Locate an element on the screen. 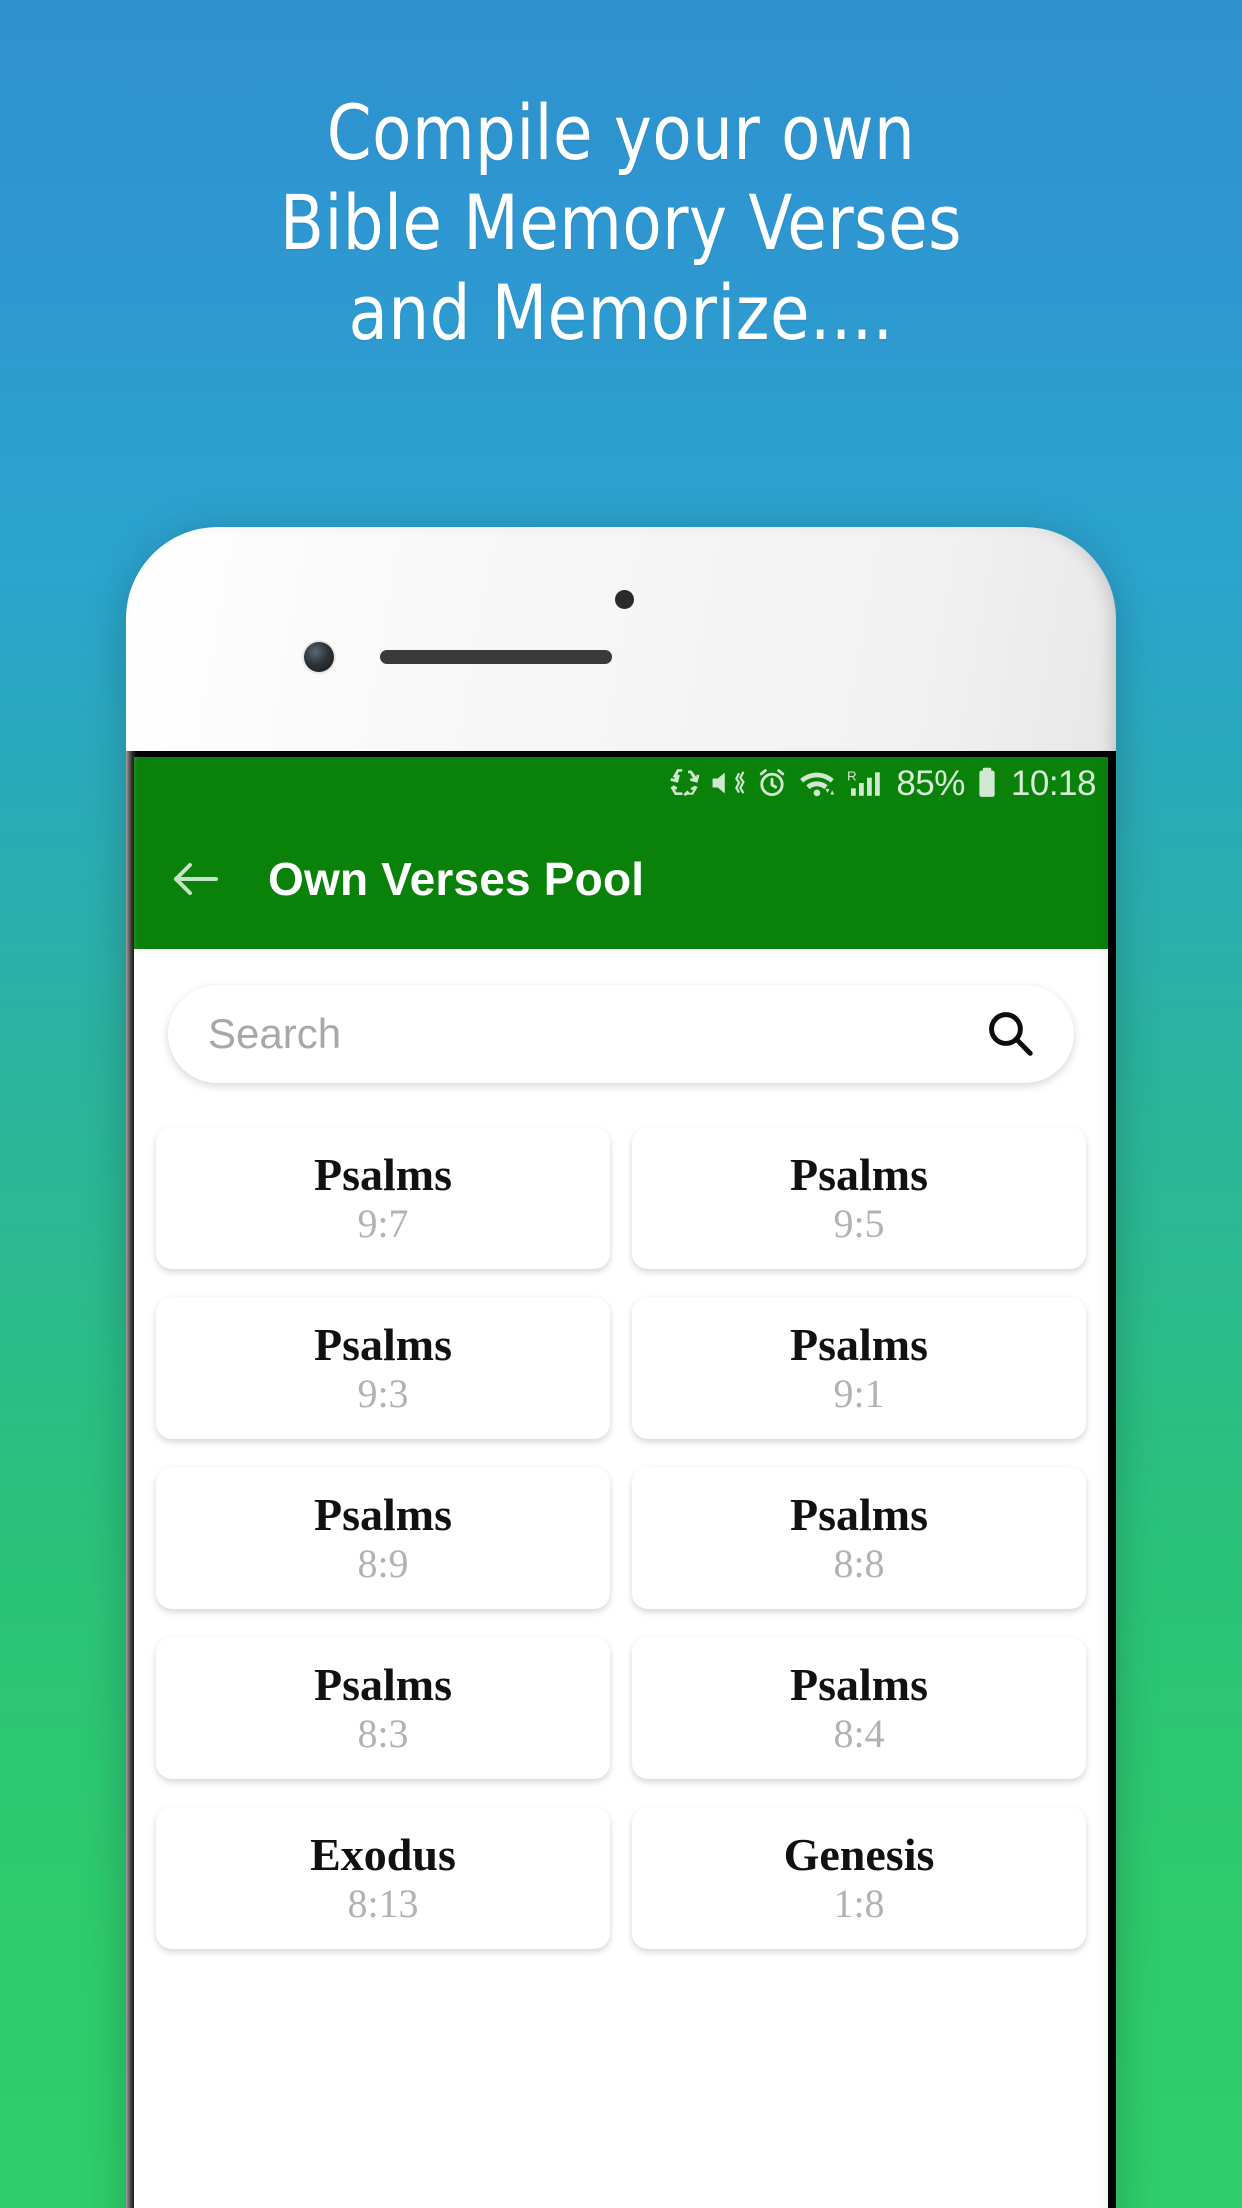 The width and height of the screenshot is (1242, 2208). verse-book-label: Genesis is located at coordinates (859, 1854).